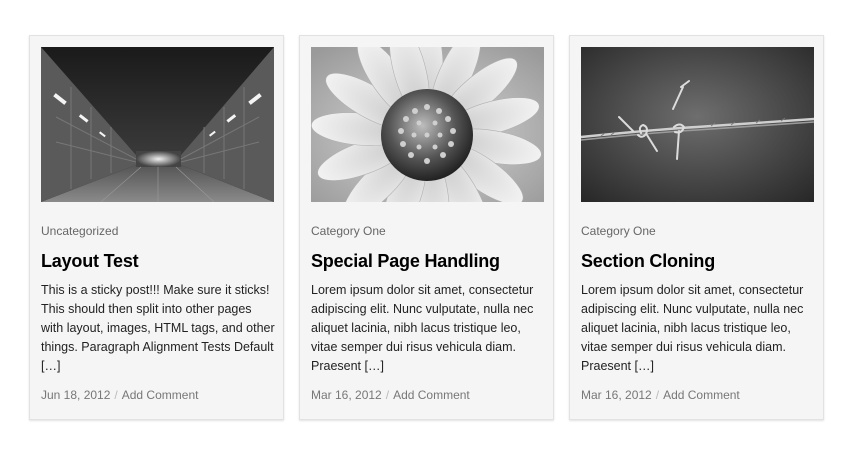 The width and height of the screenshot is (848, 468). I want to click on post-thumbnail-daisy, so click(427, 124).